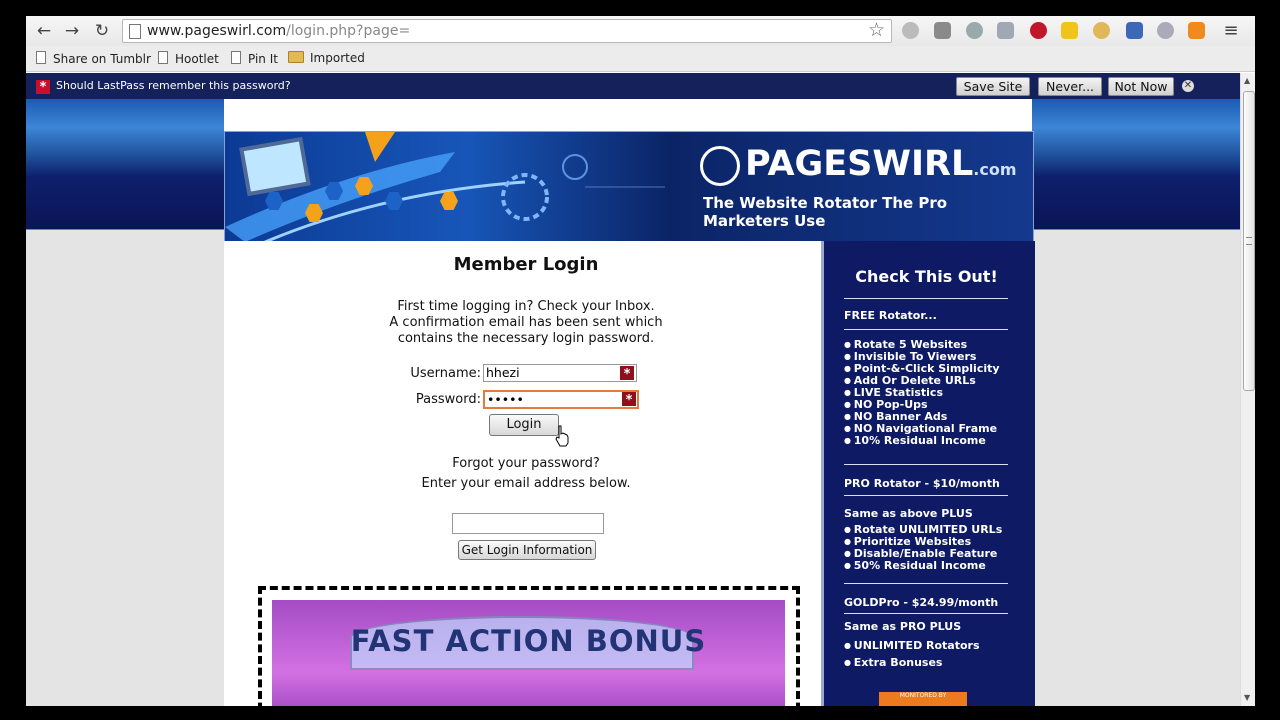 The height and width of the screenshot is (720, 1280). Describe the element at coordinates (993, 86) in the screenshot. I see `save-site-button: Save Site` at that location.